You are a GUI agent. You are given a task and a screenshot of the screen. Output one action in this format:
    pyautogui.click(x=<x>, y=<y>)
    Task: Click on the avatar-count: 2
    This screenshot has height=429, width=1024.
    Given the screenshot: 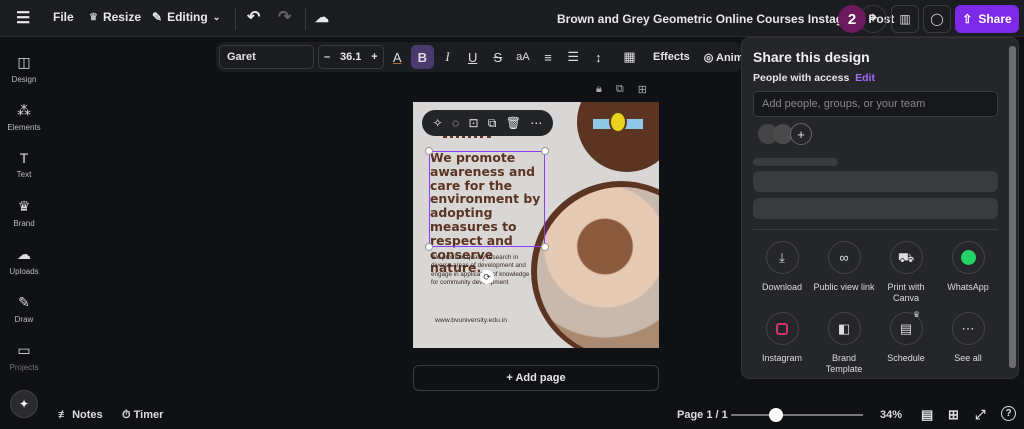 What is the action you would take?
    pyautogui.click(x=852, y=19)
    